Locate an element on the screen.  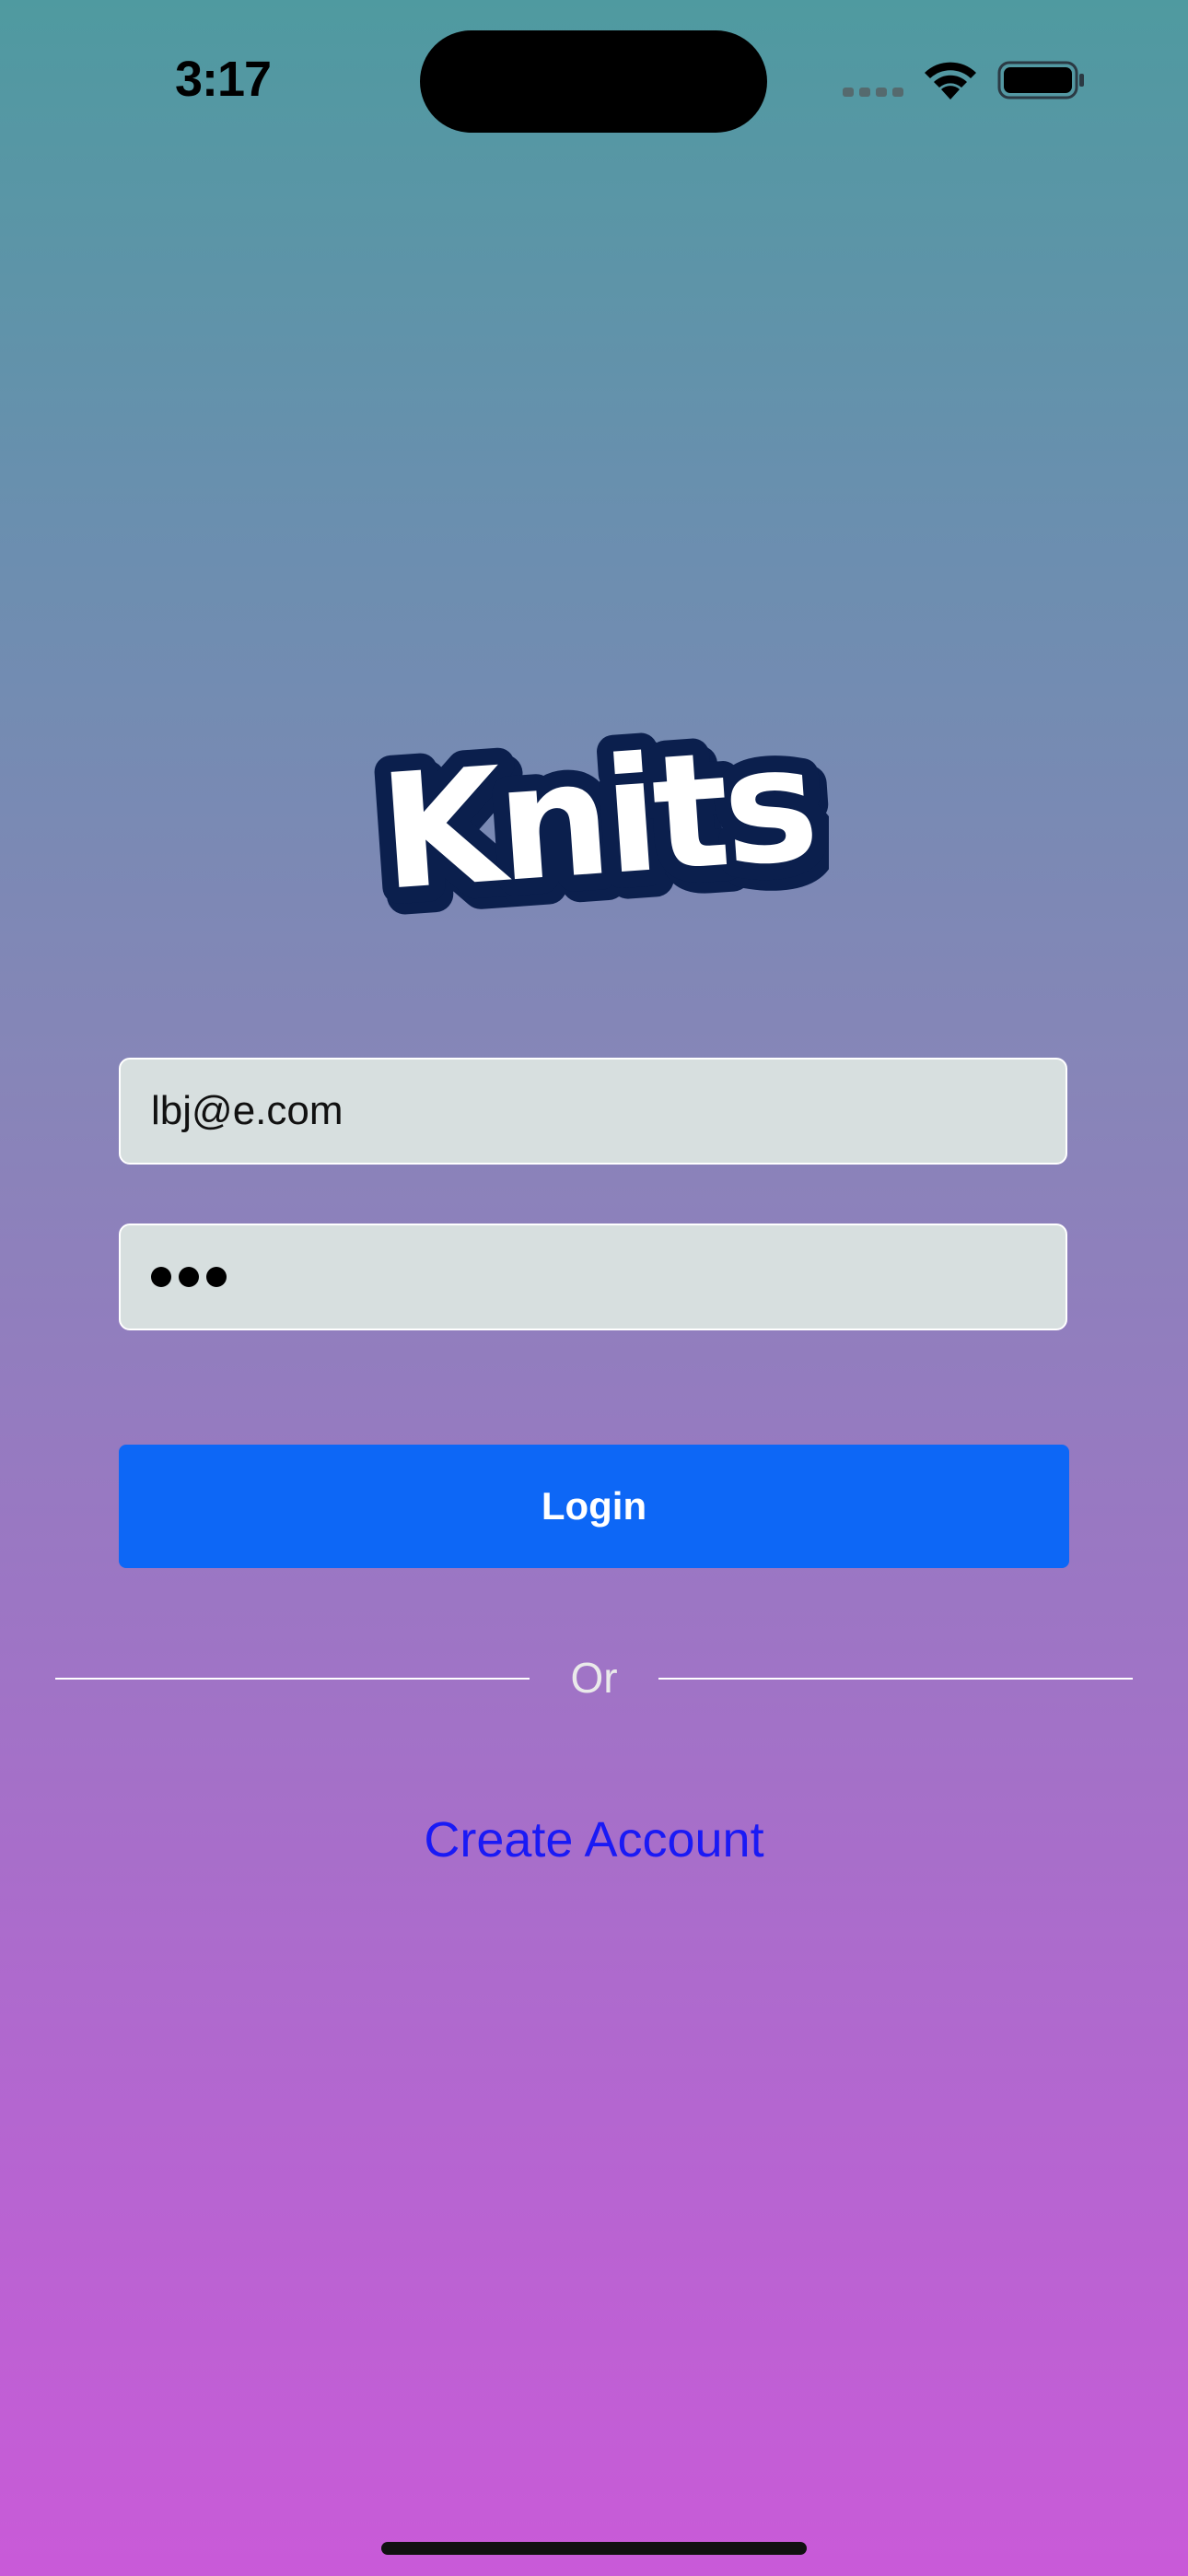
logo-text: Knits is located at coordinates (596, 818).